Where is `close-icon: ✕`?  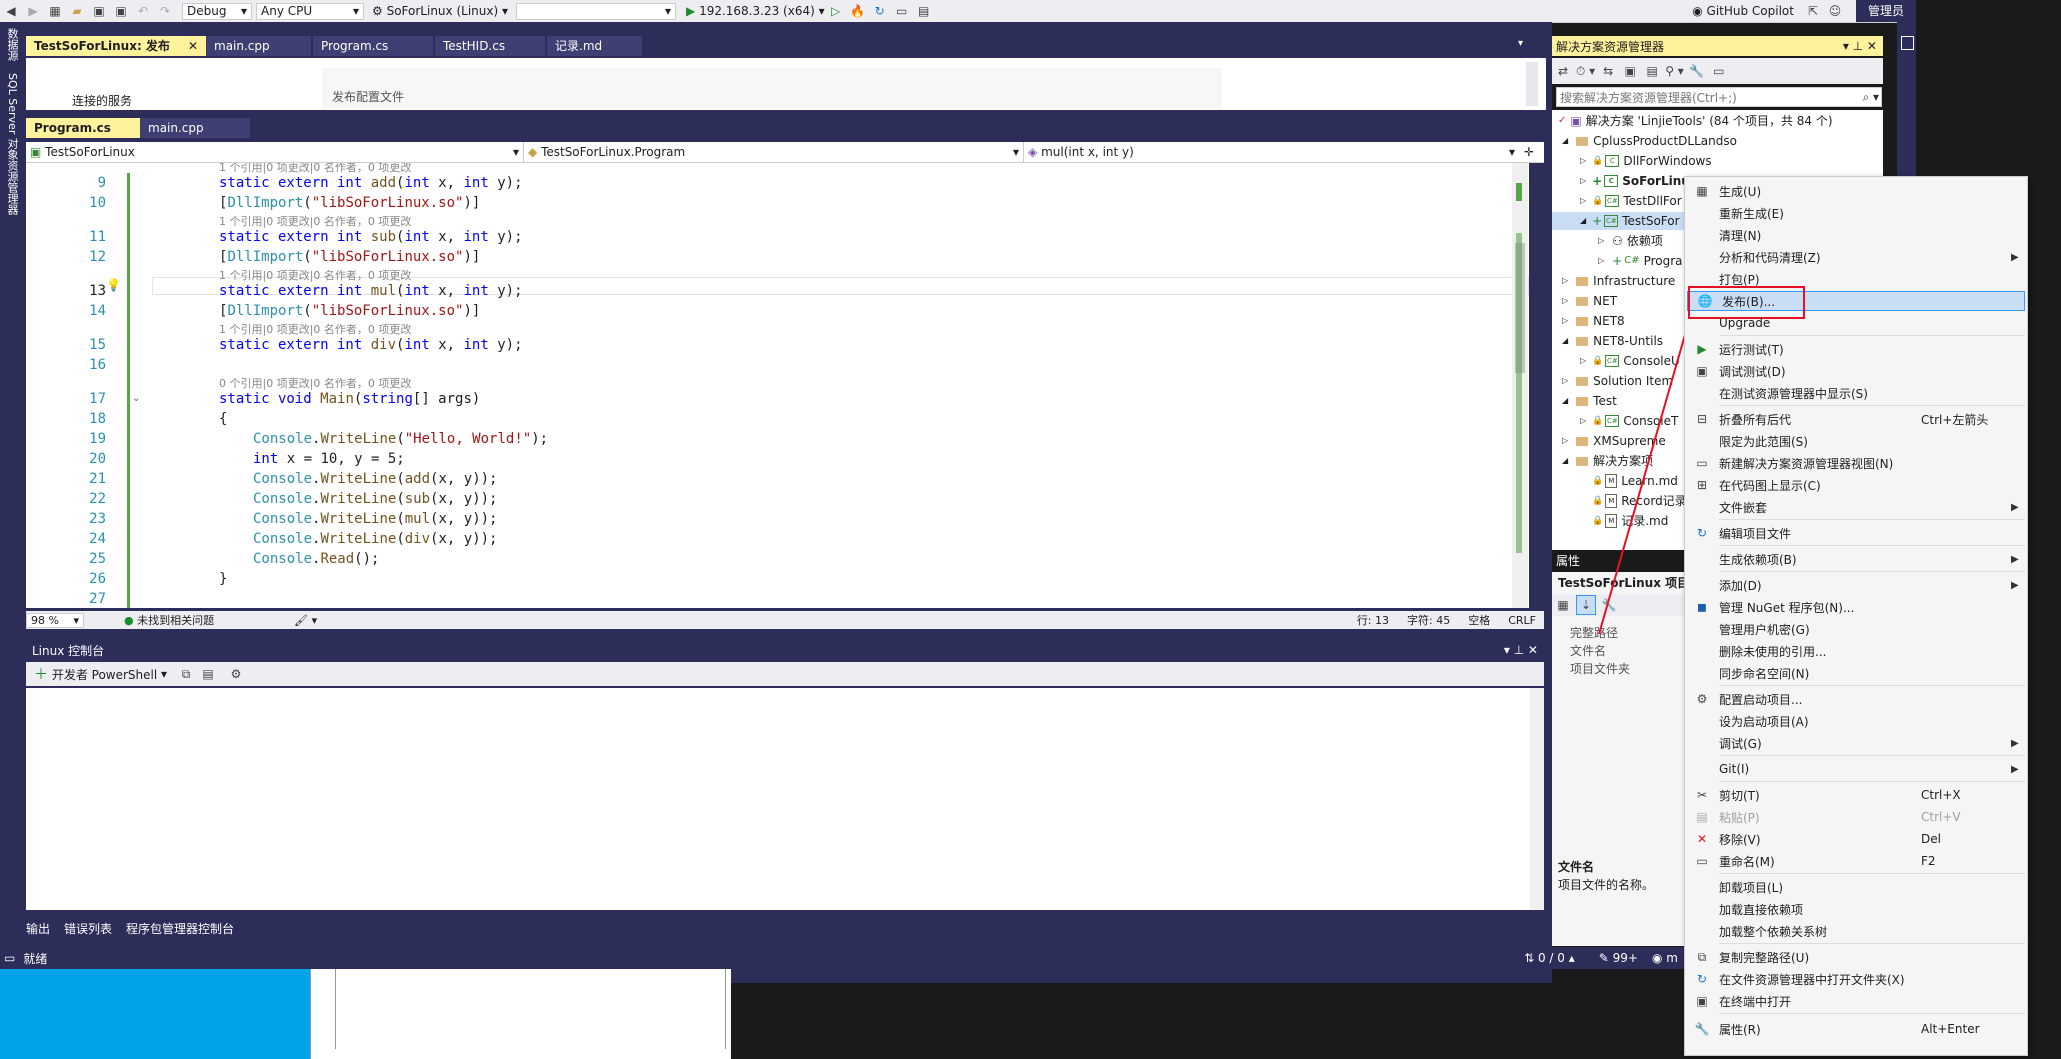
close-icon: ✕ is located at coordinates (193, 46).